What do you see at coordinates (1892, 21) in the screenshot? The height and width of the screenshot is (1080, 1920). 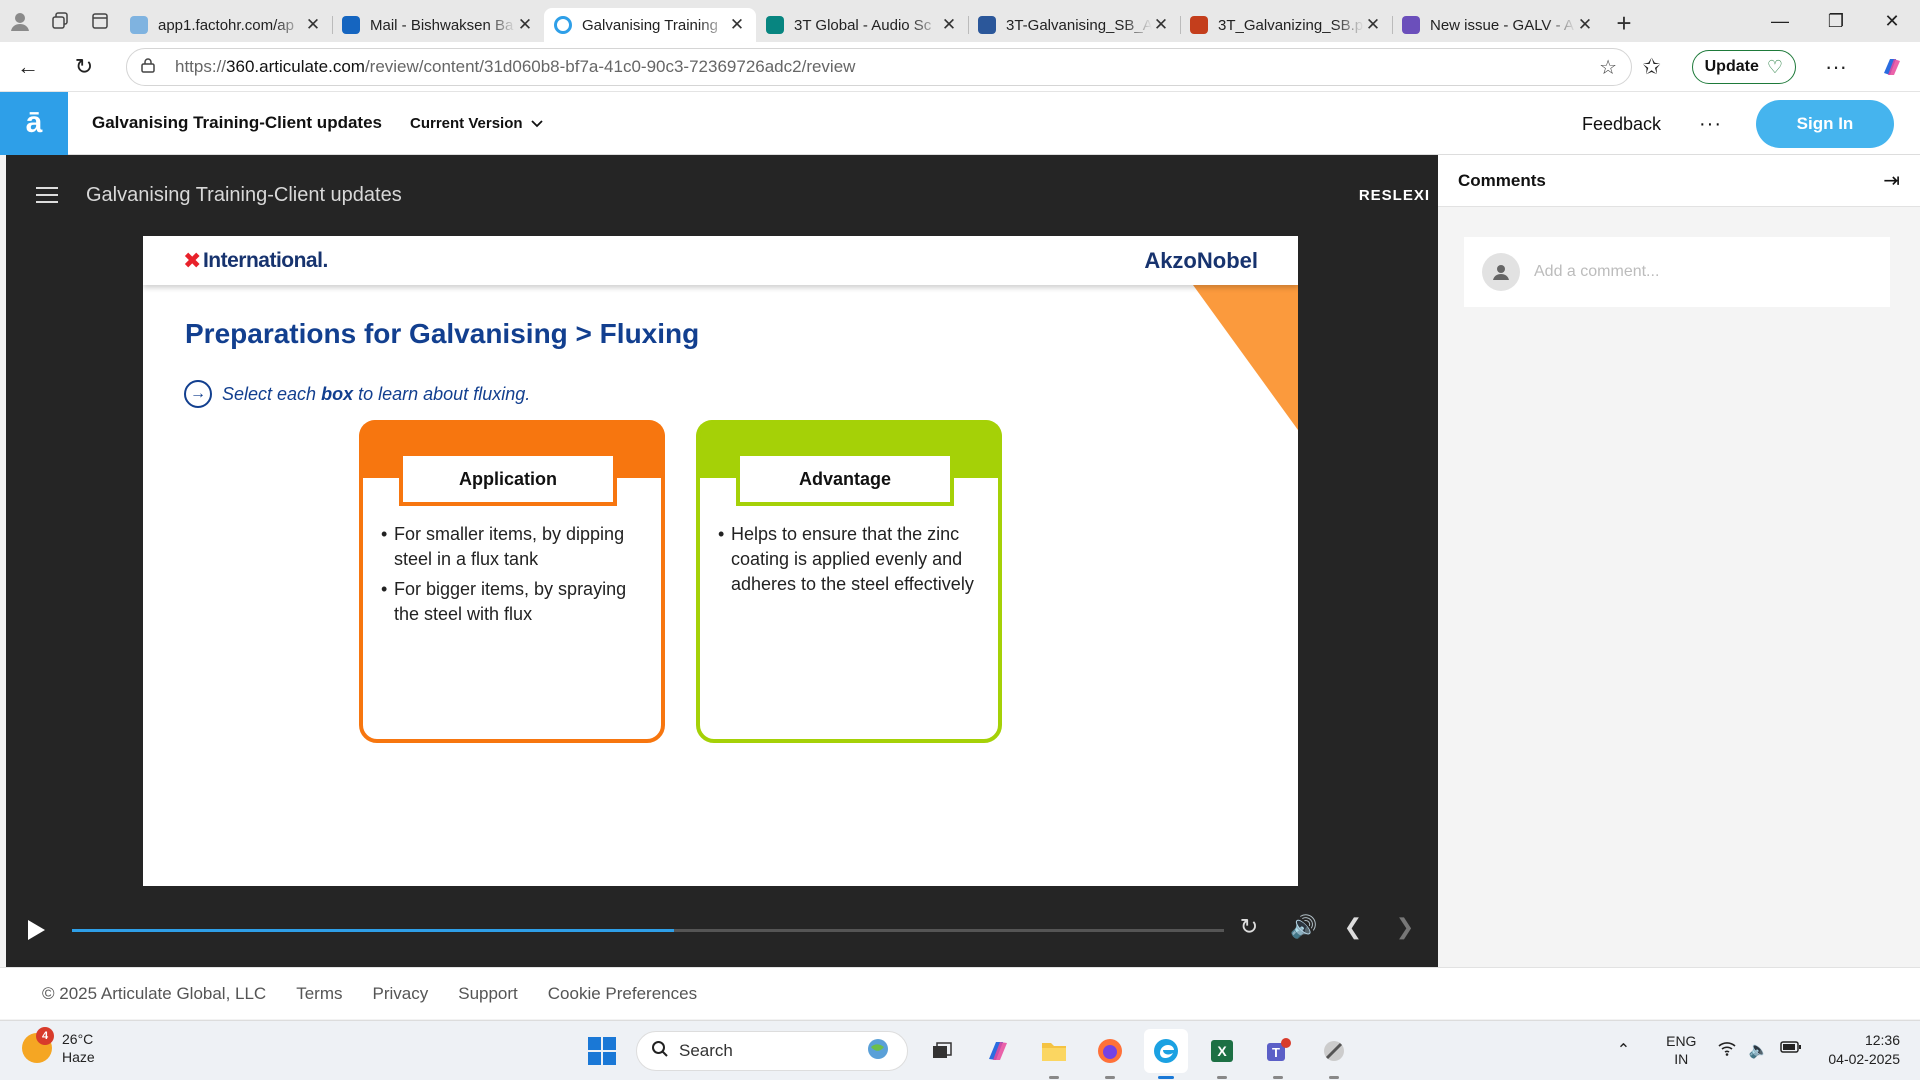 I see `close-window-icon: ✕` at bounding box center [1892, 21].